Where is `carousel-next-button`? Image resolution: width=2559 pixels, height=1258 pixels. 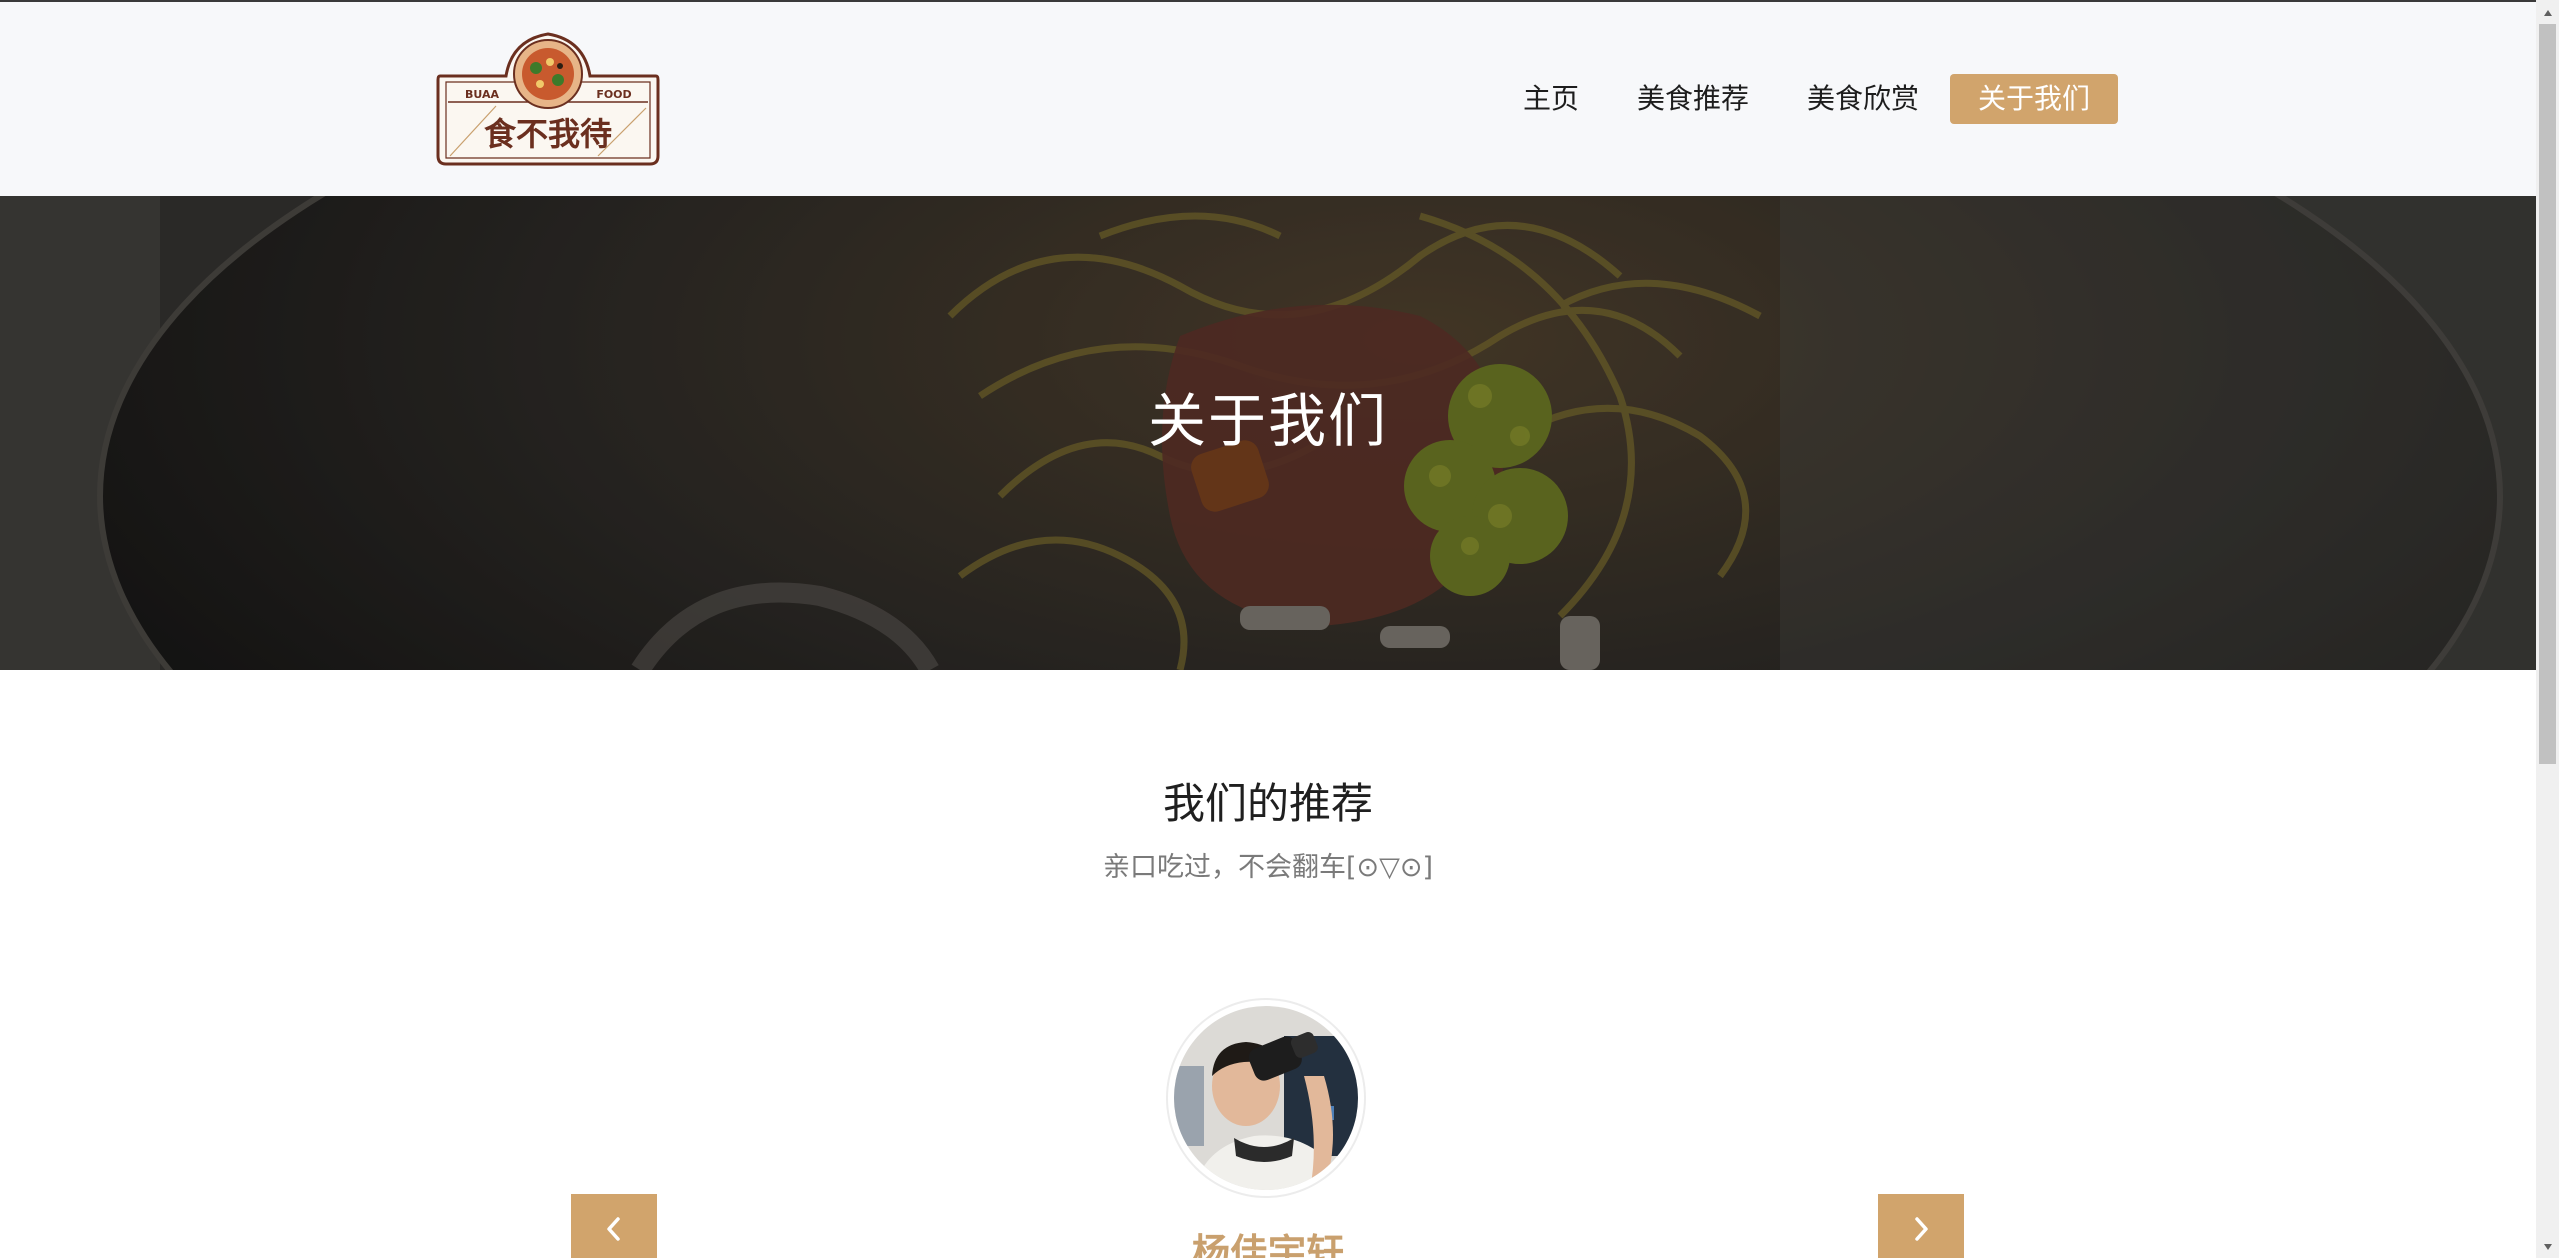
carousel-next-button is located at coordinates (1921, 1226).